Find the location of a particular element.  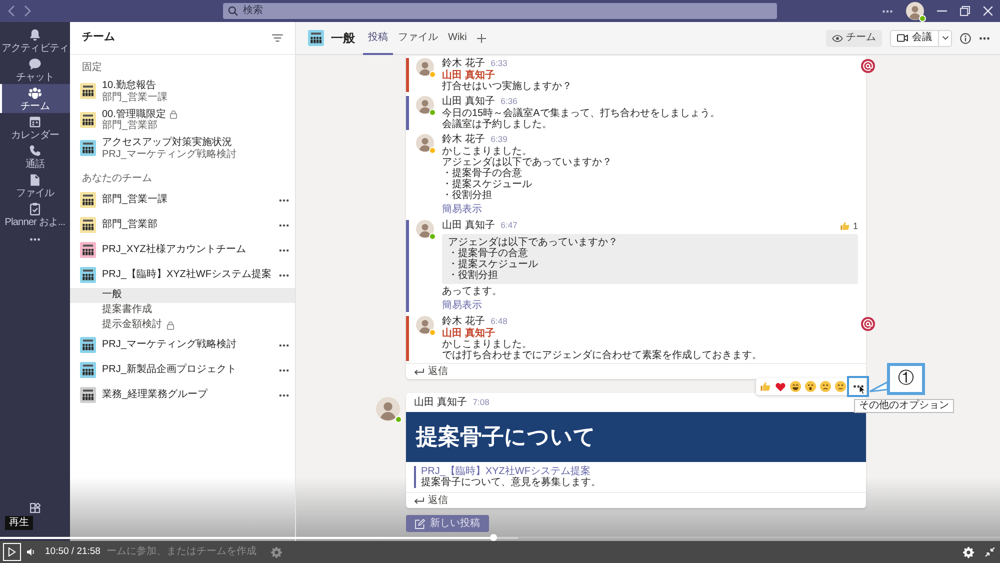

search-icon is located at coordinates (233, 11).